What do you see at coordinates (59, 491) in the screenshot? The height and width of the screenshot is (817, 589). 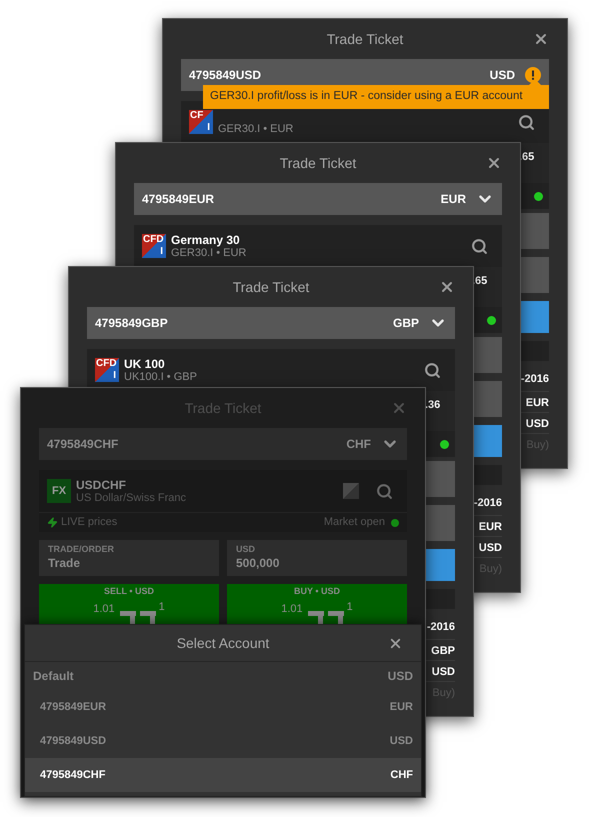 I see `fx-badge: FX` at bounding box center [59, 491].